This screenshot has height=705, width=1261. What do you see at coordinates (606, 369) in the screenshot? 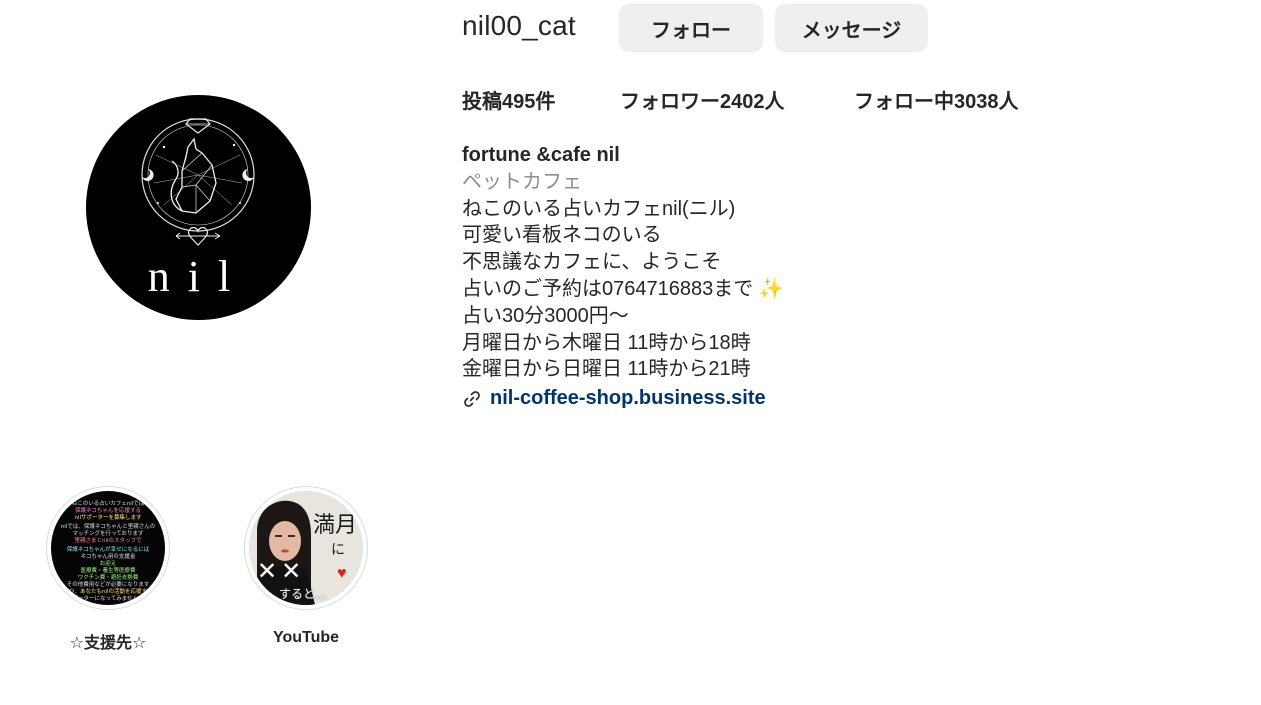
I see `bio-line: 金曜日から日曜日 11時から21時` at bounding box center [606, 369].